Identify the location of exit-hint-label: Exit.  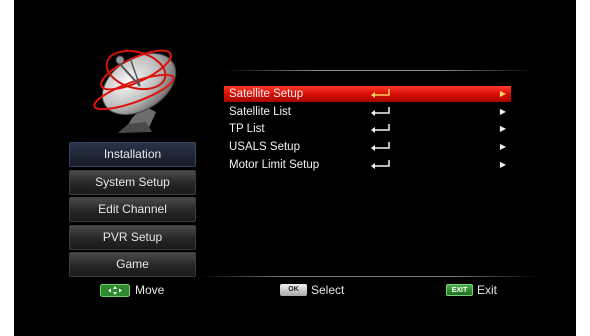
(487, 290).